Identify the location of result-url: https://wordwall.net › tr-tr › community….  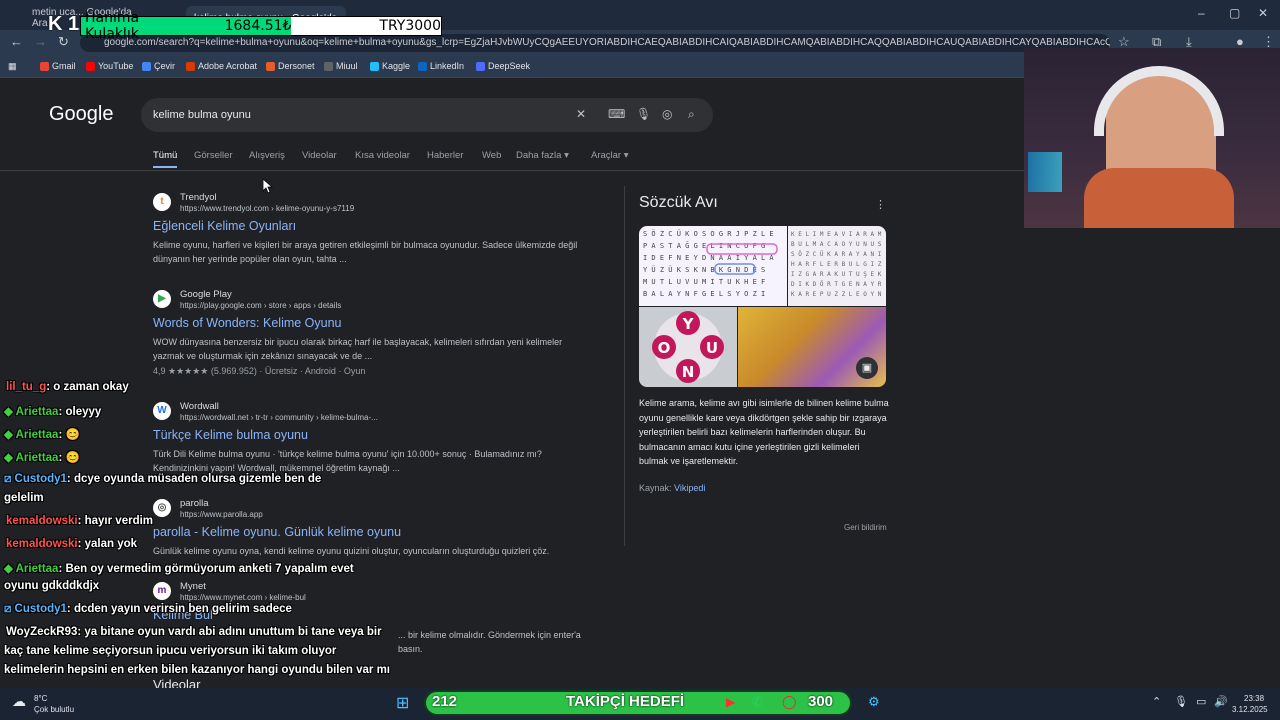
(279, 417).